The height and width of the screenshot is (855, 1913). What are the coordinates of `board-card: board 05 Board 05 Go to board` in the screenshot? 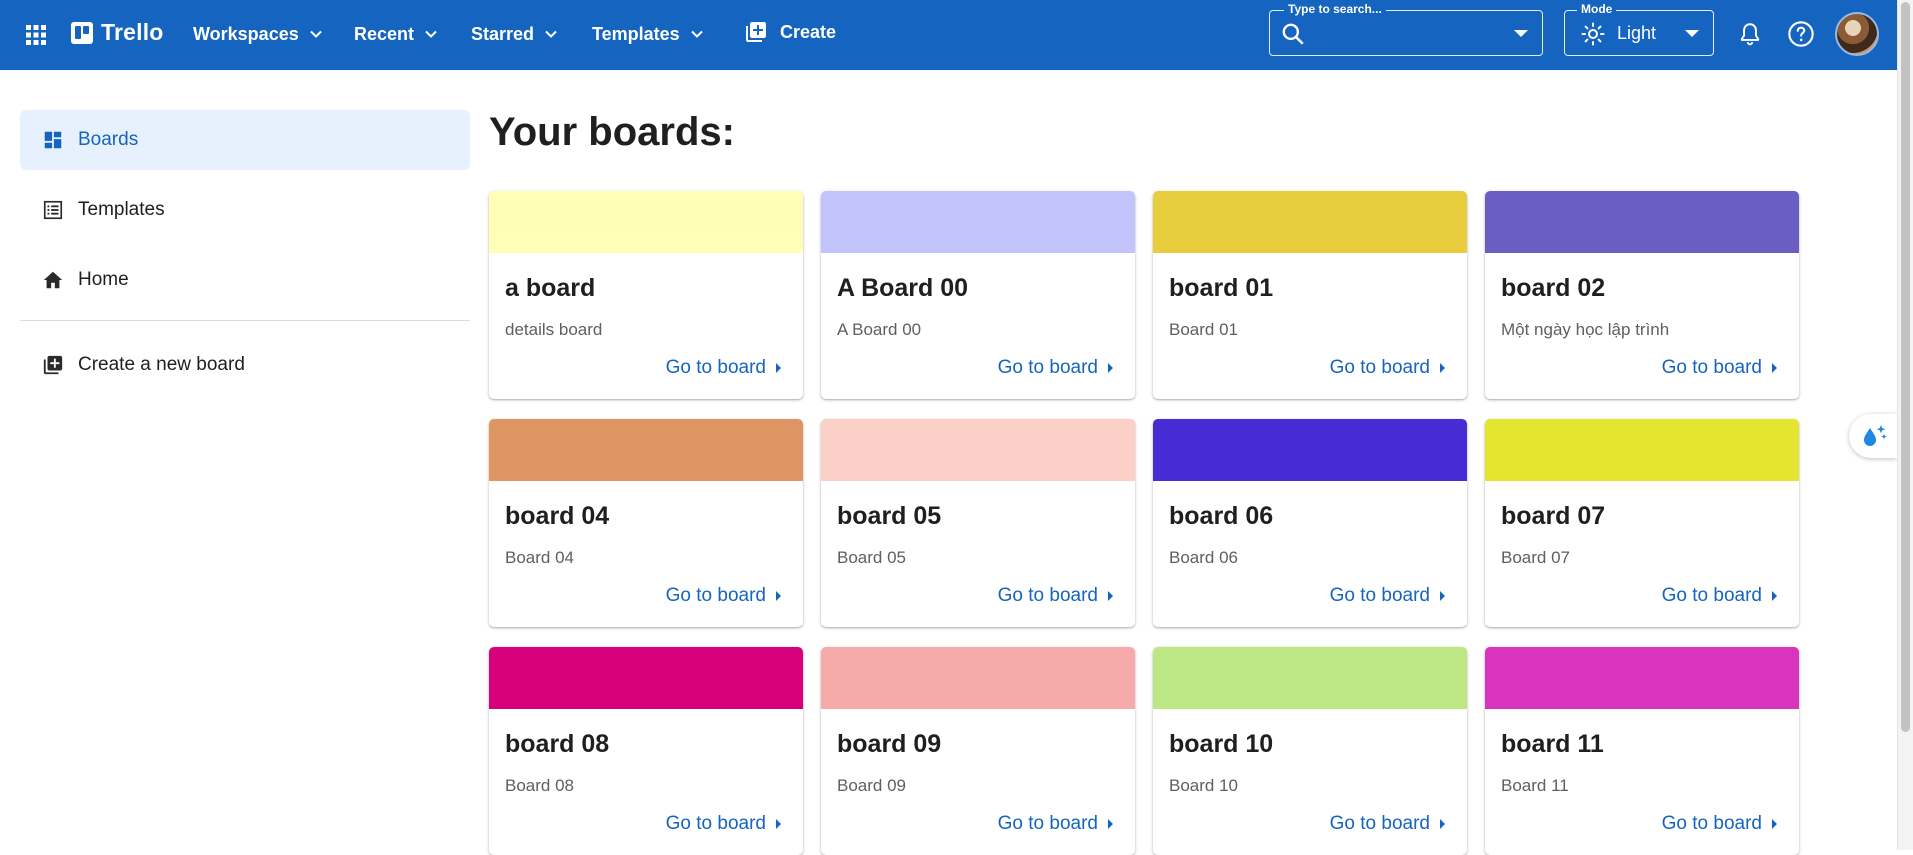 It's located at (978, 523).